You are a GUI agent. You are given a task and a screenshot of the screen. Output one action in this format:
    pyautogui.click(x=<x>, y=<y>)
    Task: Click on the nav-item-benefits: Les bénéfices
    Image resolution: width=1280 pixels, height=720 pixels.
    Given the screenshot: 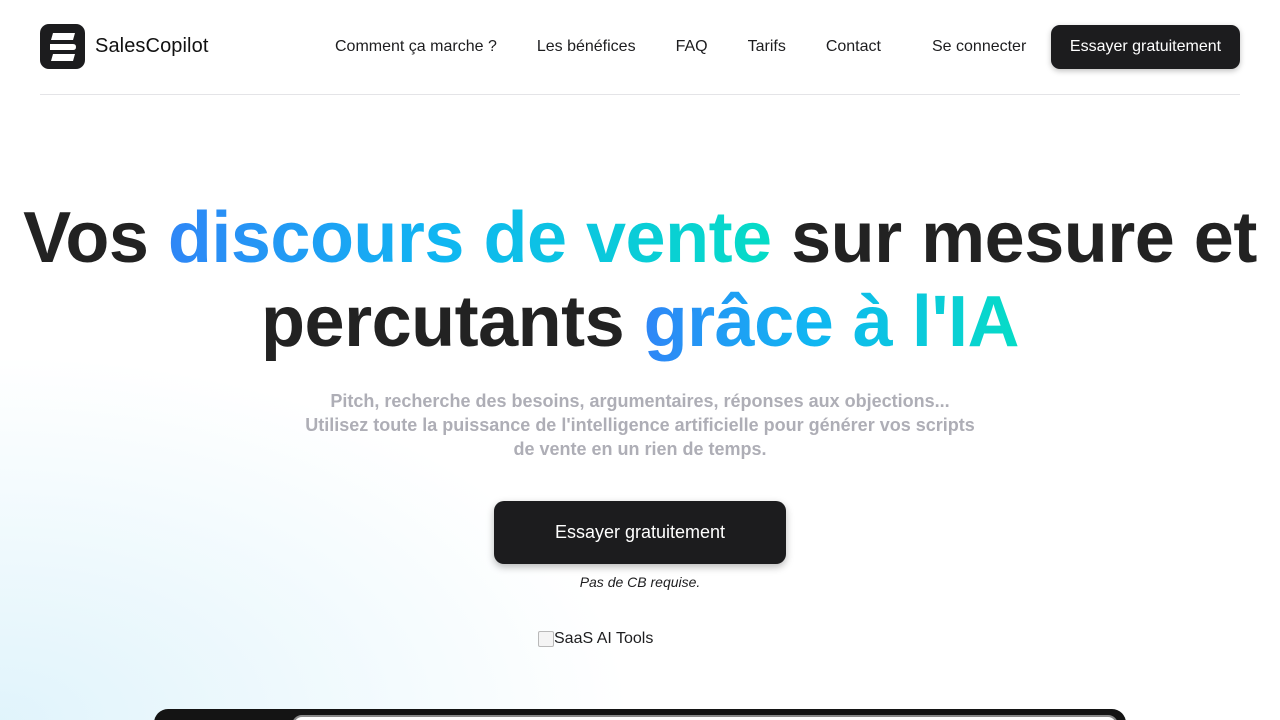 What is the action you would take?
    pyautogui.click(x=586, y=47)
    